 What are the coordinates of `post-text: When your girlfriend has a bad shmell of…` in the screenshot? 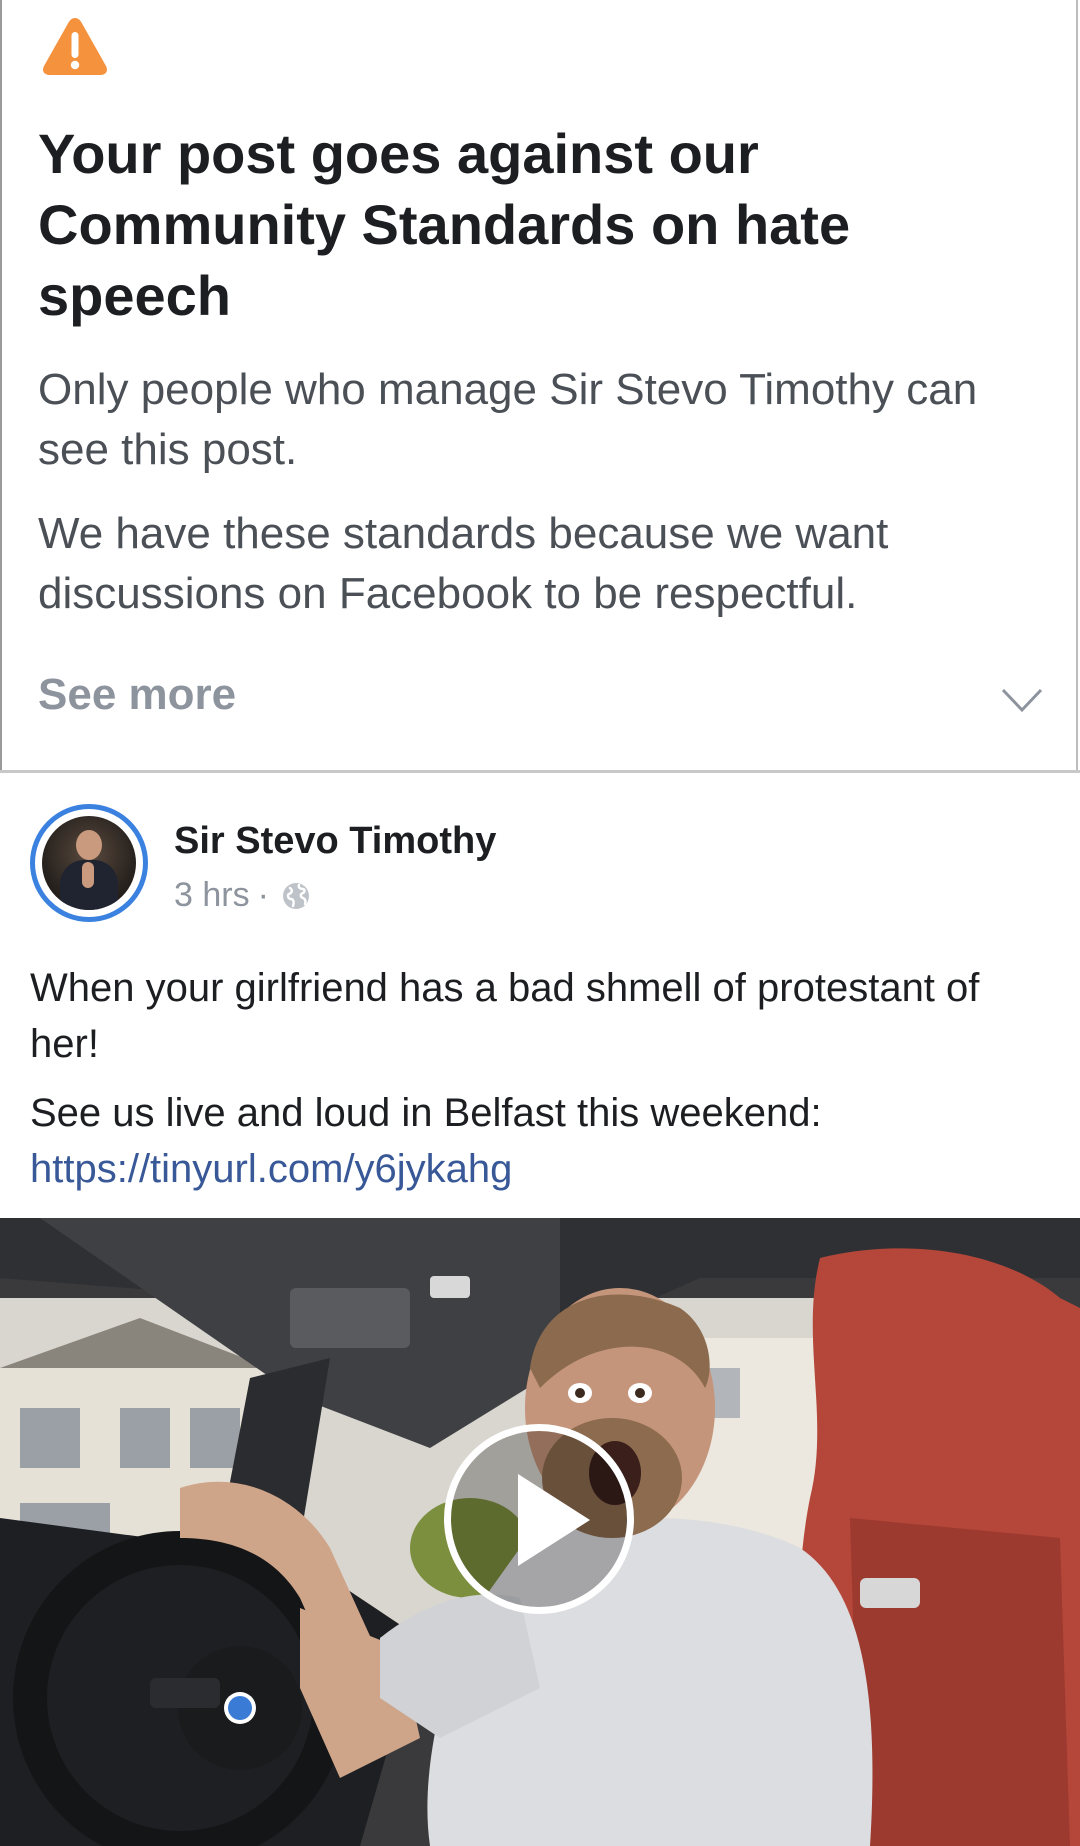 It's located at (505, 1016).